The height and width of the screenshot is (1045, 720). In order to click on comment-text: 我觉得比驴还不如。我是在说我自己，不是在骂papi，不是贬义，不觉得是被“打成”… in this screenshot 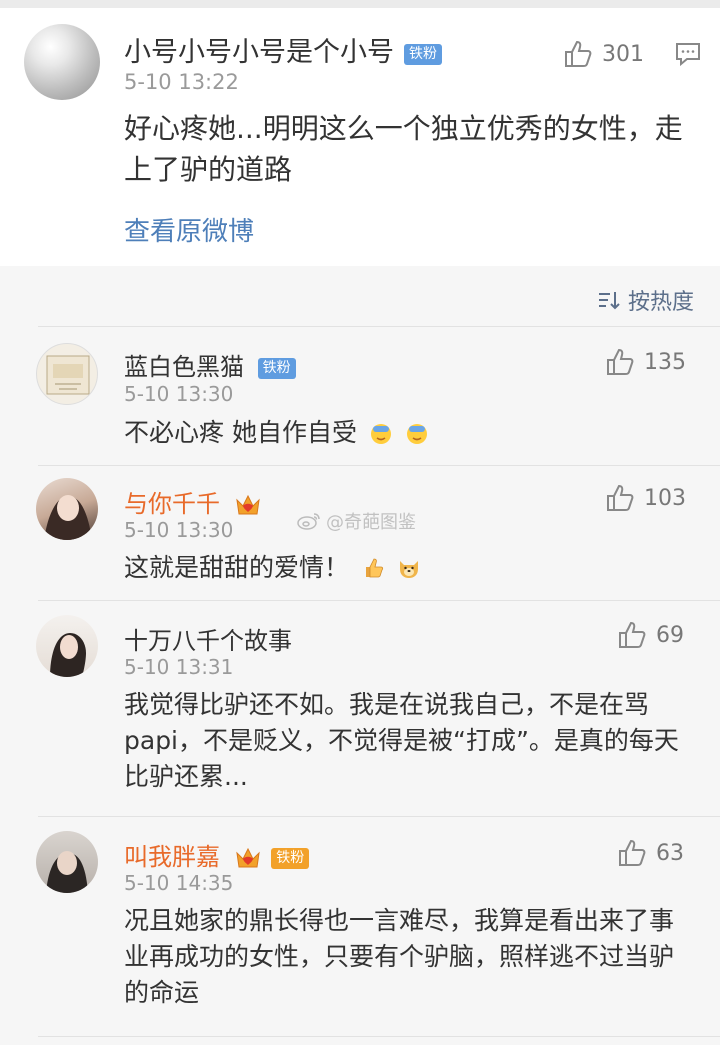, I will do `click(401, 740)`.